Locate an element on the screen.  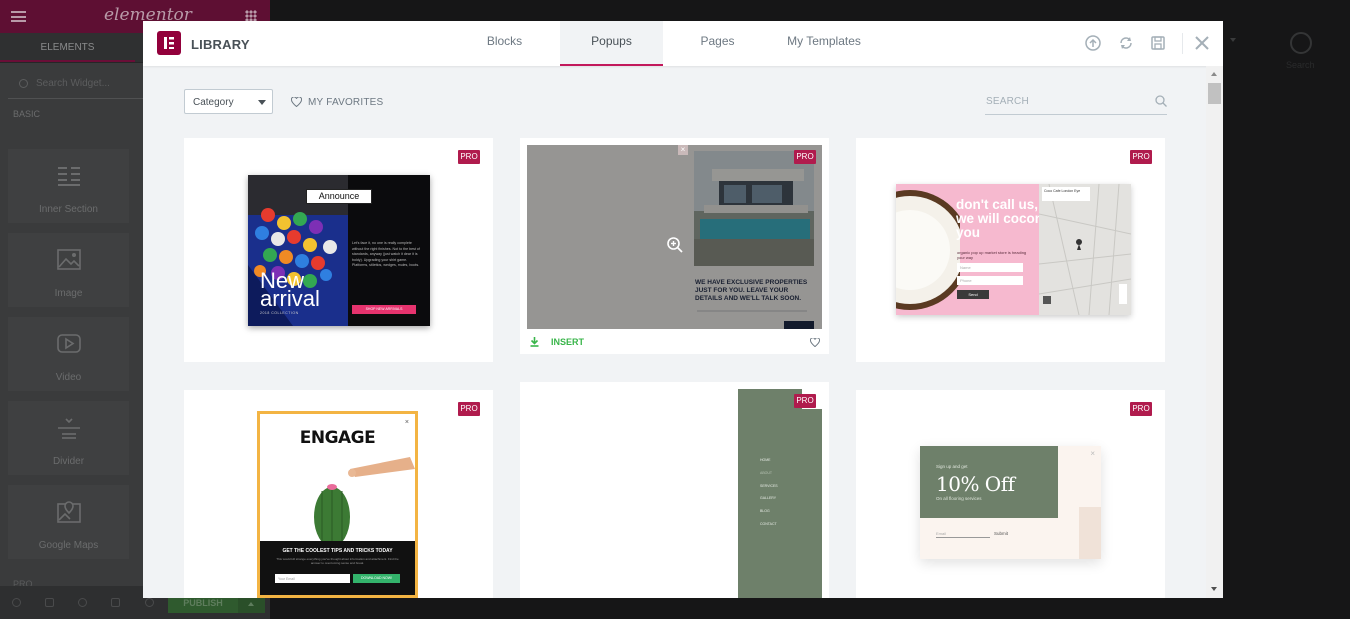
zoom-preview-icon is located at coordinates (675, 245).